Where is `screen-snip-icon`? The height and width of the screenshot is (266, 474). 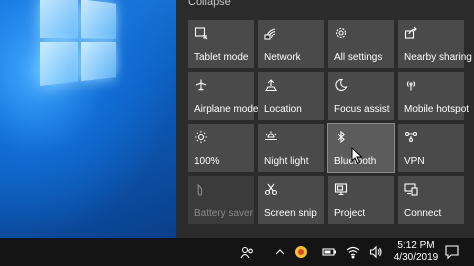 screen-snip-icon is located at coordinates (271, 189).